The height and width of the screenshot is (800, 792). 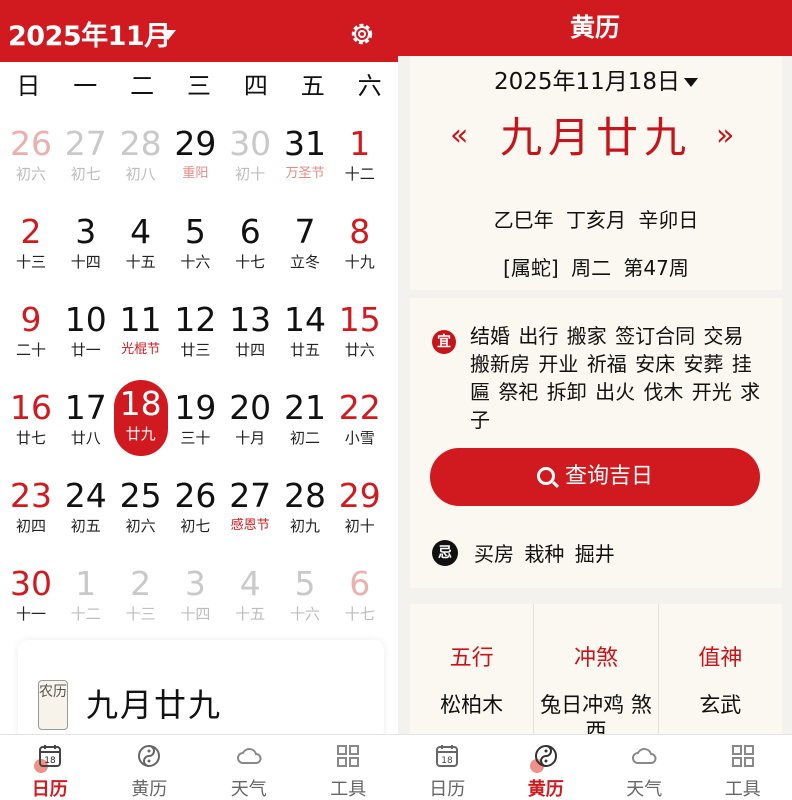 What do you see at coordinates (250, 153) in the screenshot?
I see `day-cell: 30 初十` at bounding box center [250, 153].